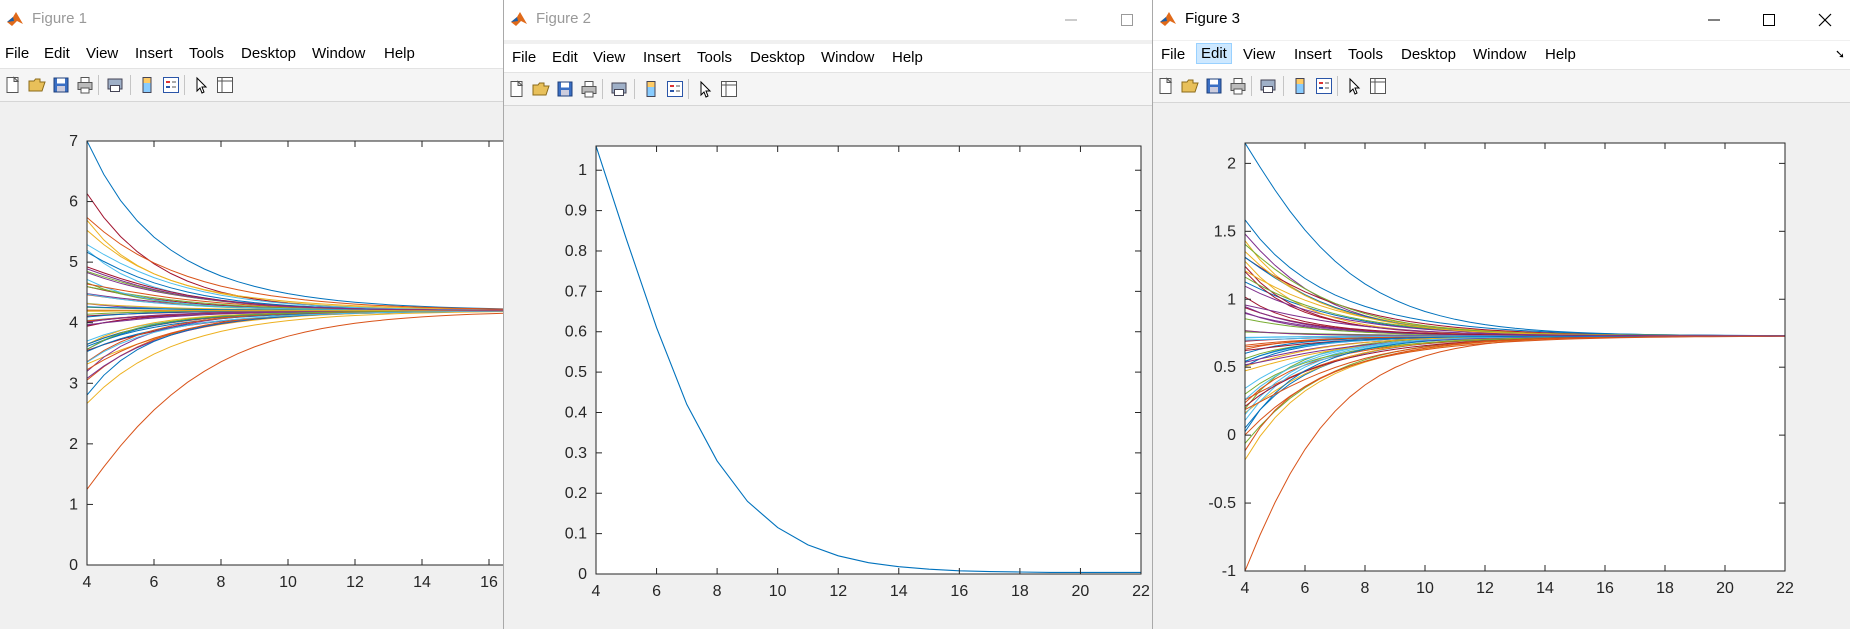 The height and width of the screenshot is (629, 1850). What do you see at coordinates (73, 202) in the screenshot?
I see `y-tick-label: 6` at bounding box center [73, 202].